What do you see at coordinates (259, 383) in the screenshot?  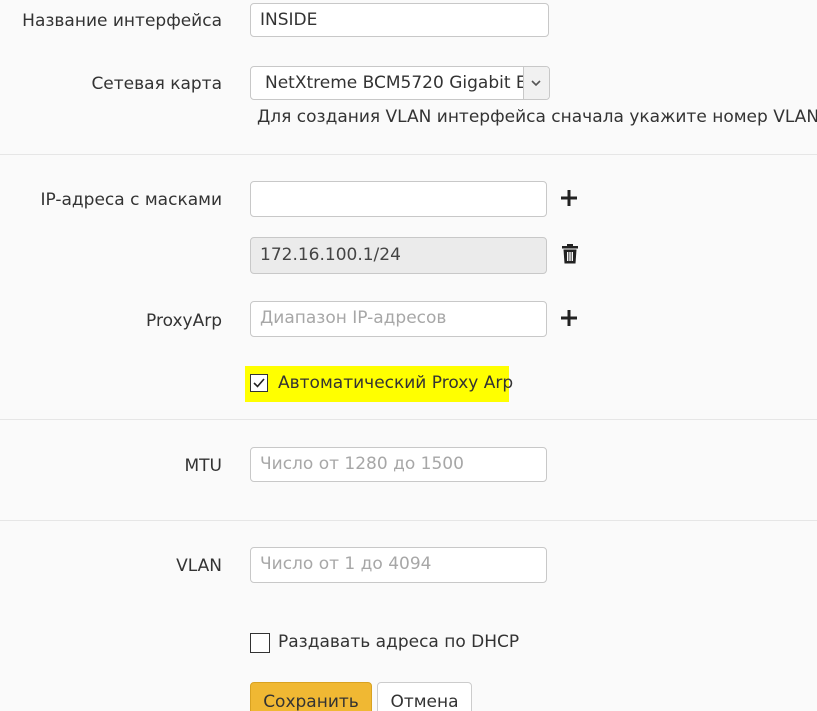 I see `auto-proxy-arp-checkbox` at bounding box center [259, 383].